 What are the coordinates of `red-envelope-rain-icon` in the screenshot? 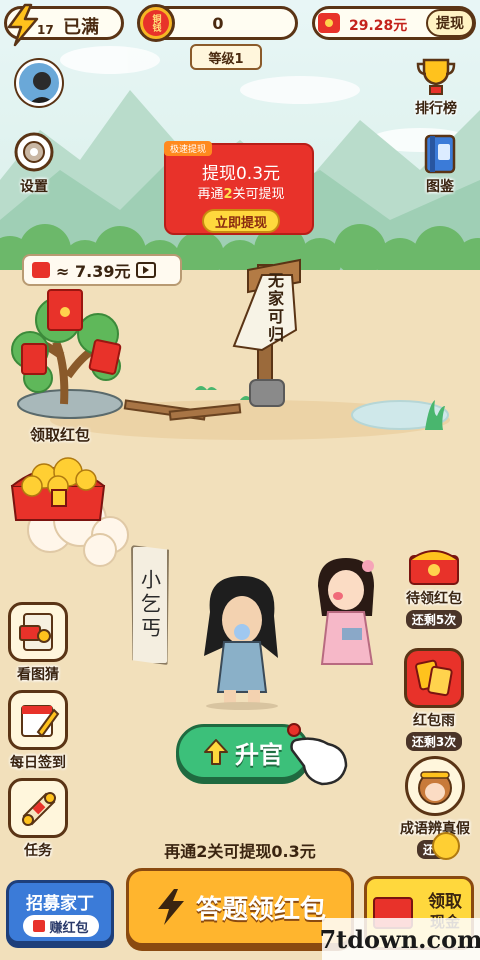 It's located at (434, 678).